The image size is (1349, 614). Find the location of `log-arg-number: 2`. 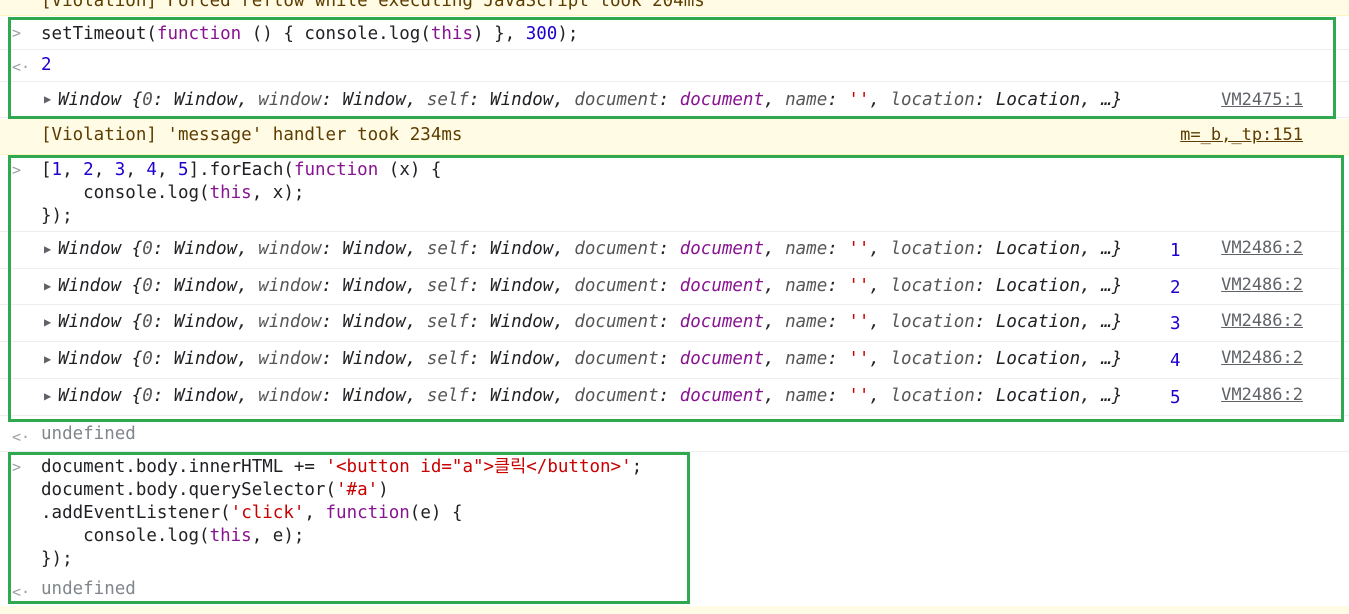

log-arg-number: 2 is located at coordinates (1175, 288).